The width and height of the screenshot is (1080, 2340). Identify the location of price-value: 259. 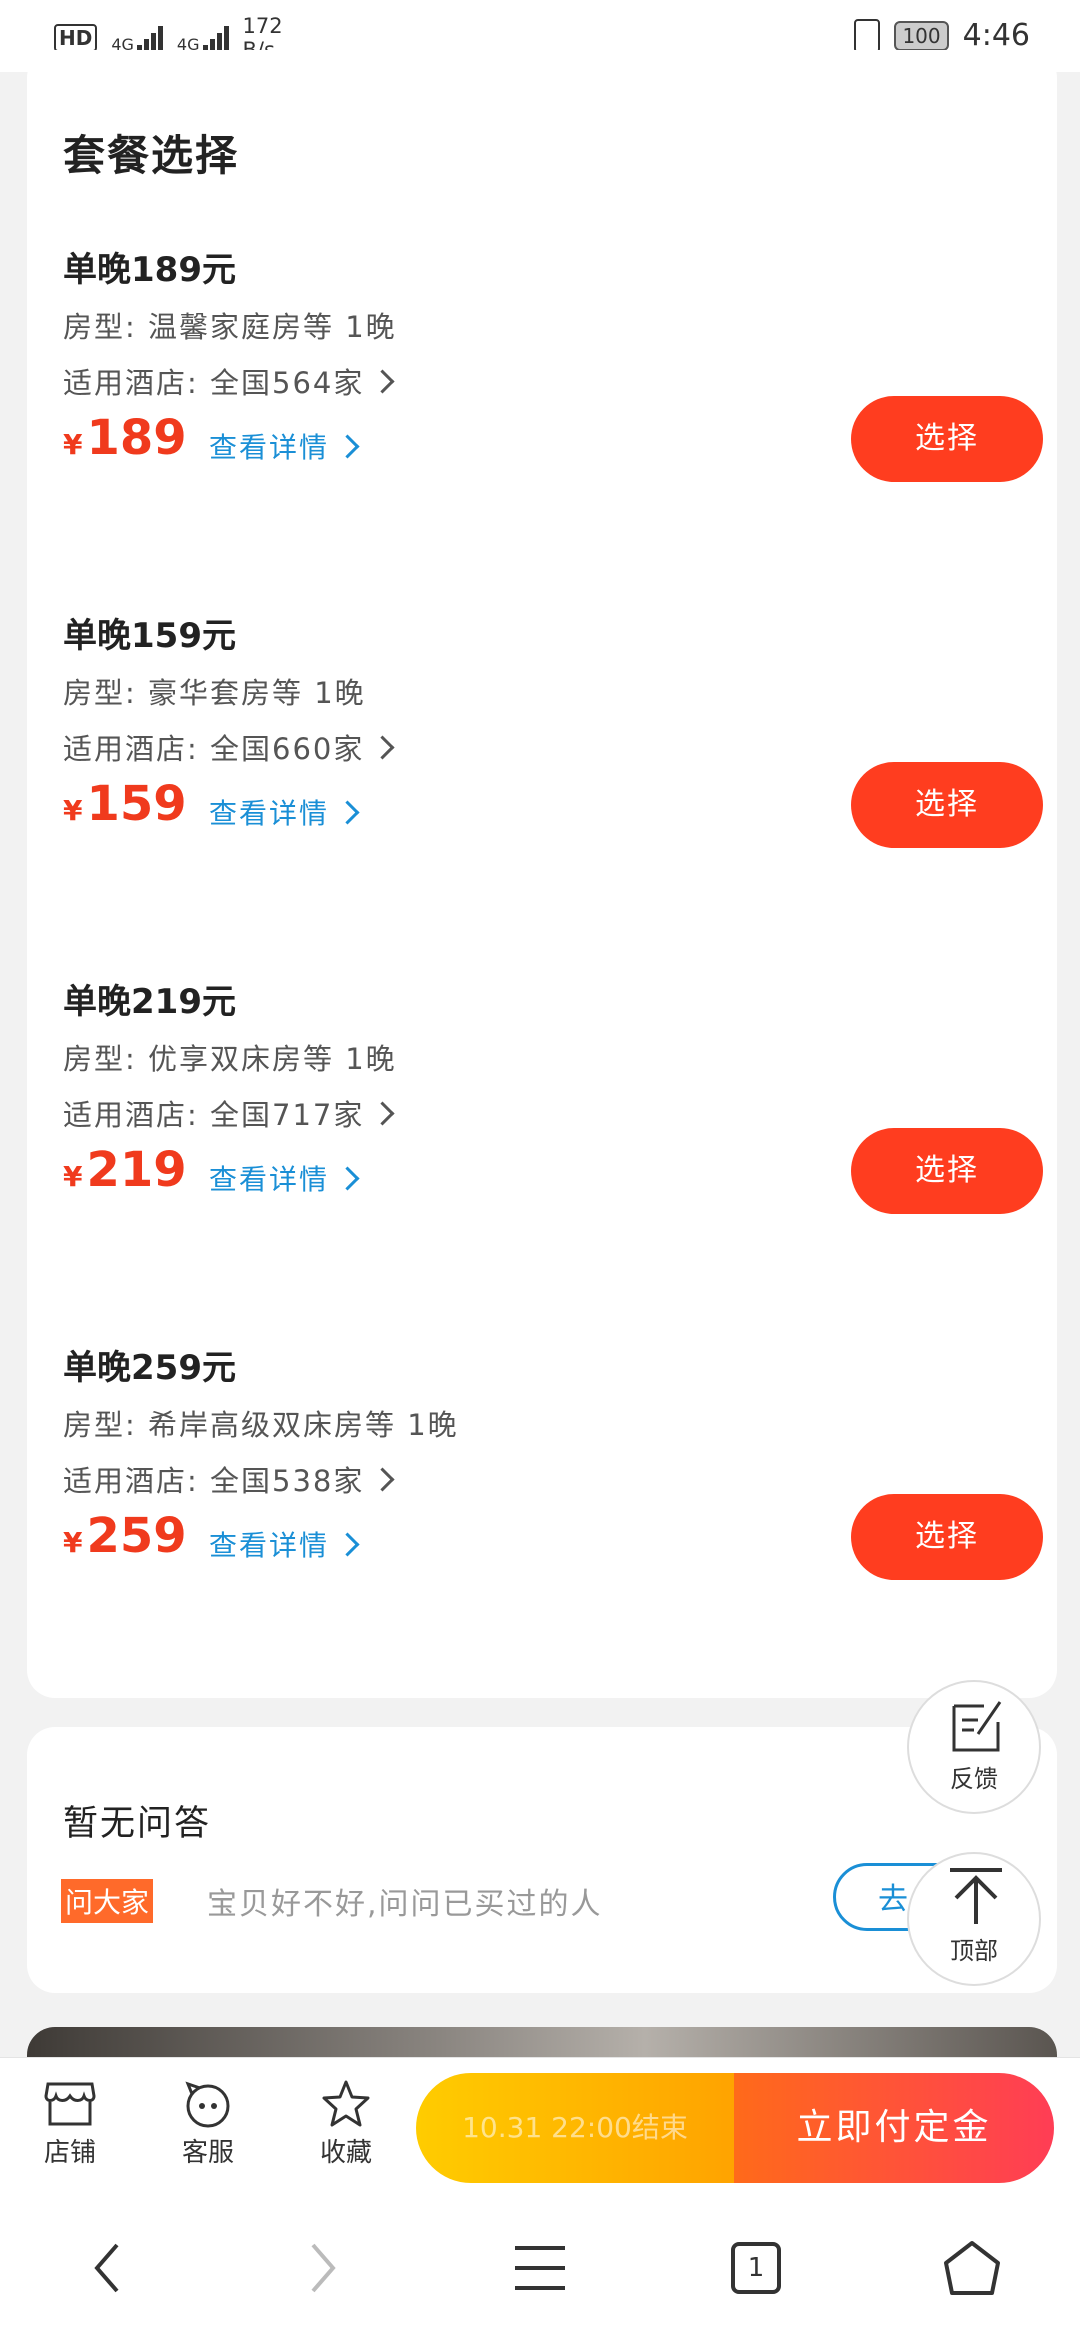
(136, 1536).